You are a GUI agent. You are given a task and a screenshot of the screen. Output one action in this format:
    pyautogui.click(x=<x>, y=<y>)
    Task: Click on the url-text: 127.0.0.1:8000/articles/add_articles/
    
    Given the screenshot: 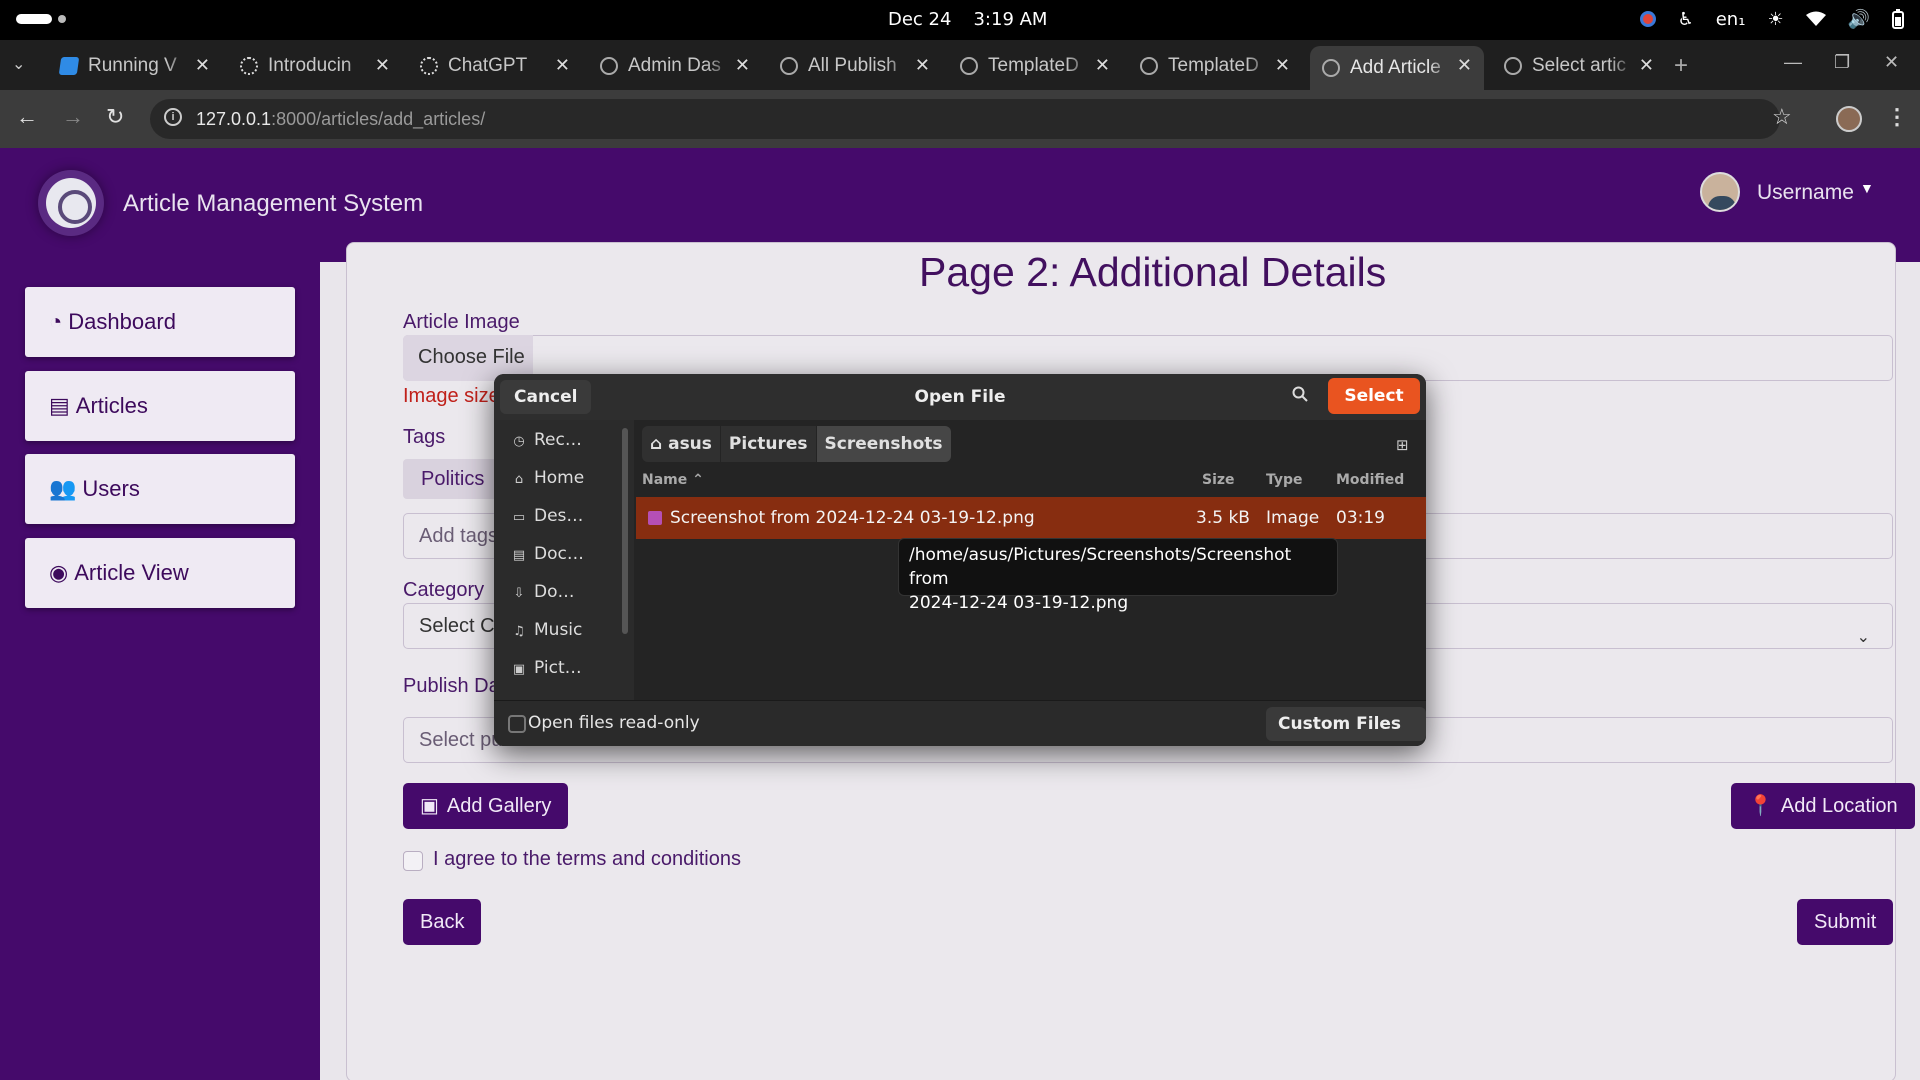 What is the action you would take?
    pyautogui.click(x=340, y=119)
    